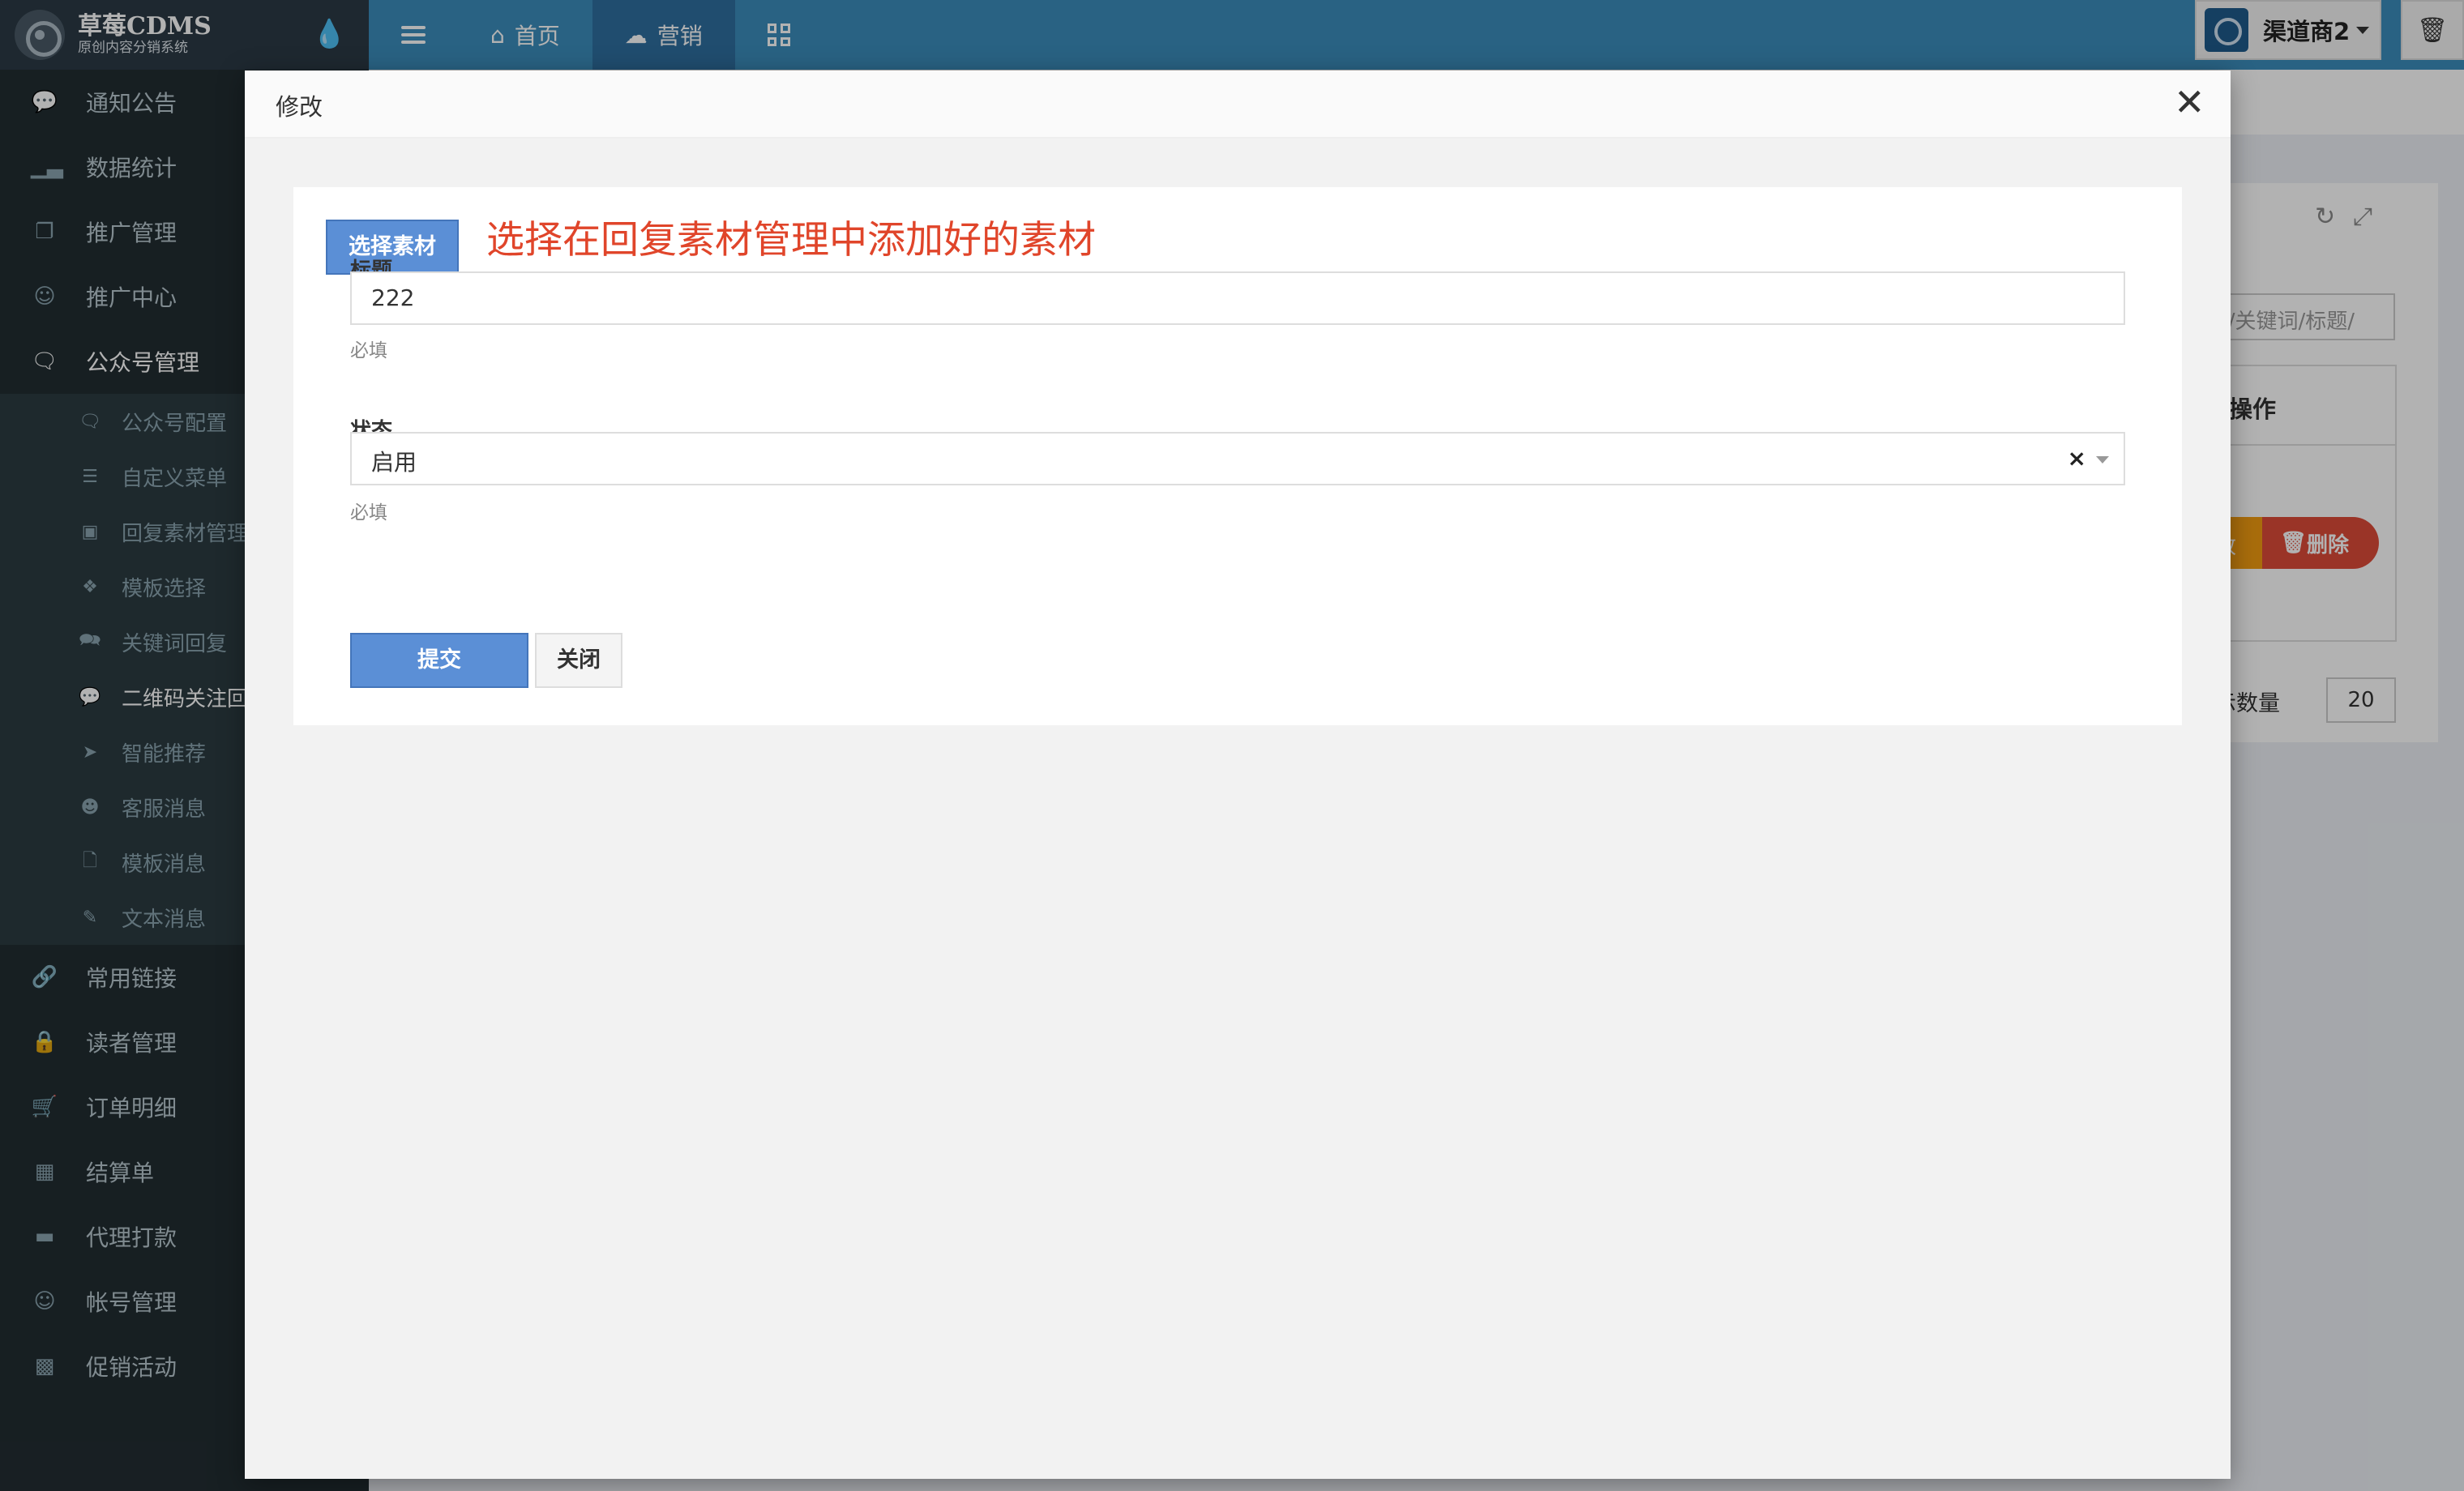  Describe the element at coordinates (1238, 104) in the screenshot. I see `modal-header: 修改 ✕` at that location.